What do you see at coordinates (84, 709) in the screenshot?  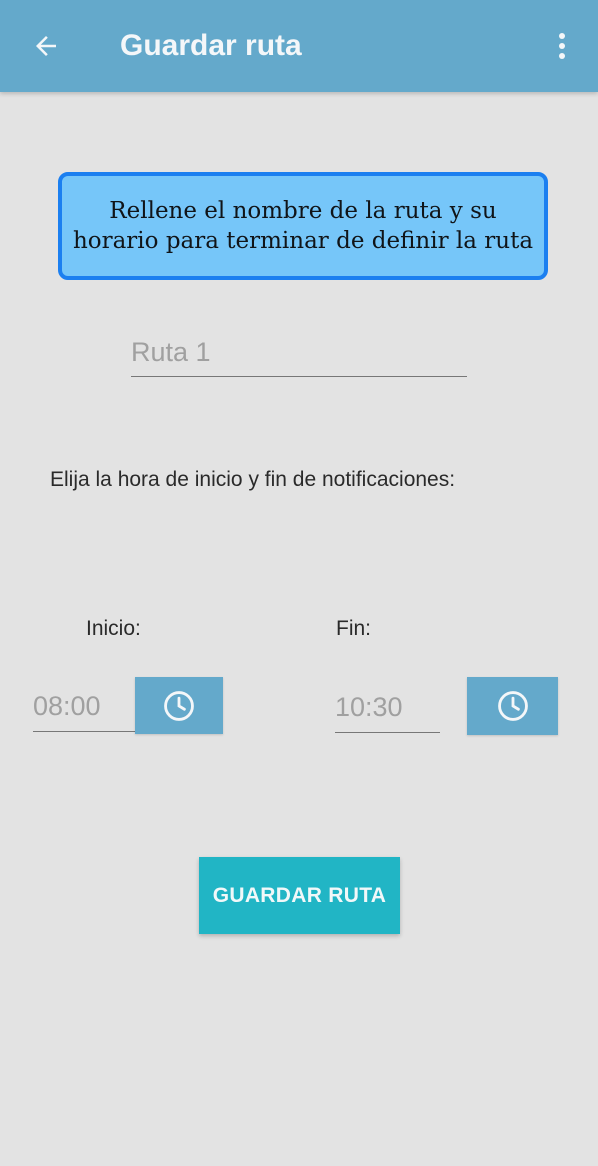 I see `start-time-input` at bounding box center [84, 709].